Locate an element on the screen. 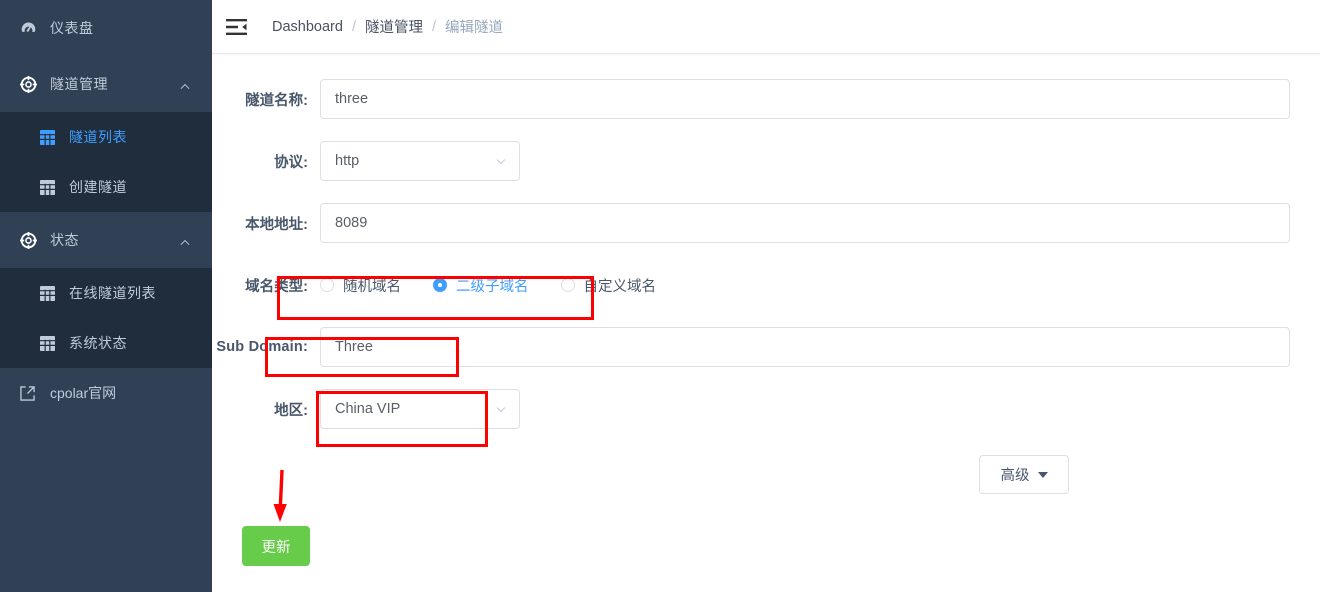 The image size is (1320, 592). breadcrumb-item-edit-tunnel: 编辑隧道 is located at coordinates (474, 28).